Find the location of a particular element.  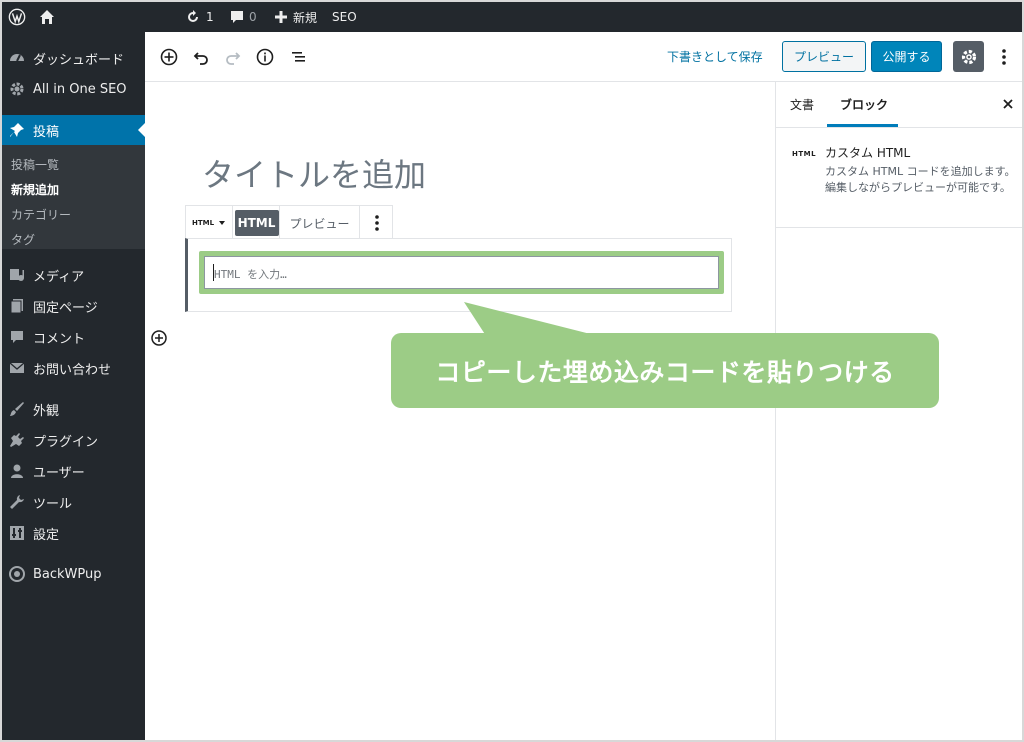

sidebar-item-label: ユーザー is located at coordinates (59, 473).